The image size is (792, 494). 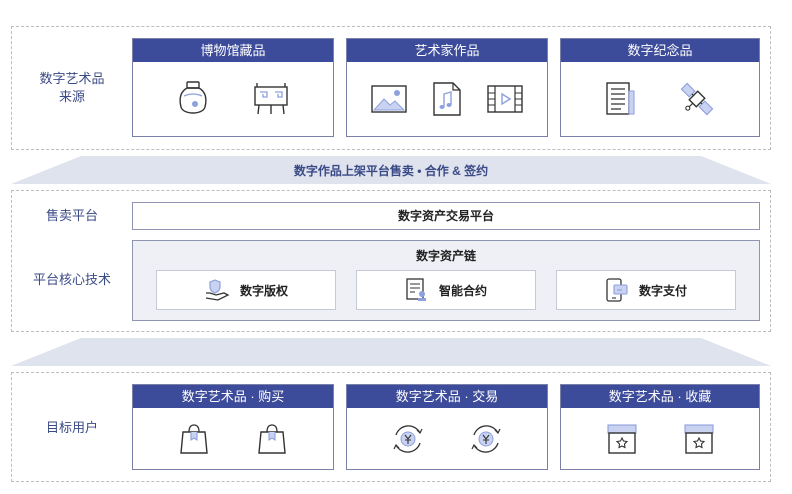 I want to click on asset-chain-box: 数字资产链 数字版权 智能合约 数字支付, so click(x=446, y=280).